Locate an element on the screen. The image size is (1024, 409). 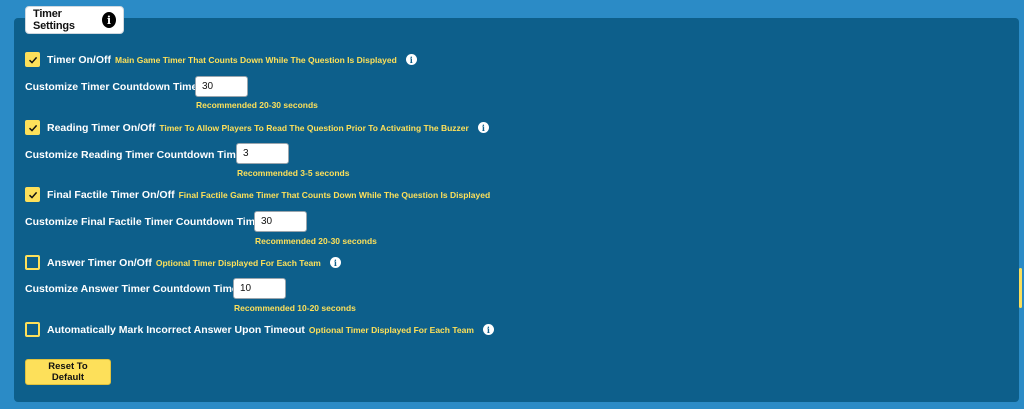
answer-timer-checkbox is located at coordinates (32, 262).